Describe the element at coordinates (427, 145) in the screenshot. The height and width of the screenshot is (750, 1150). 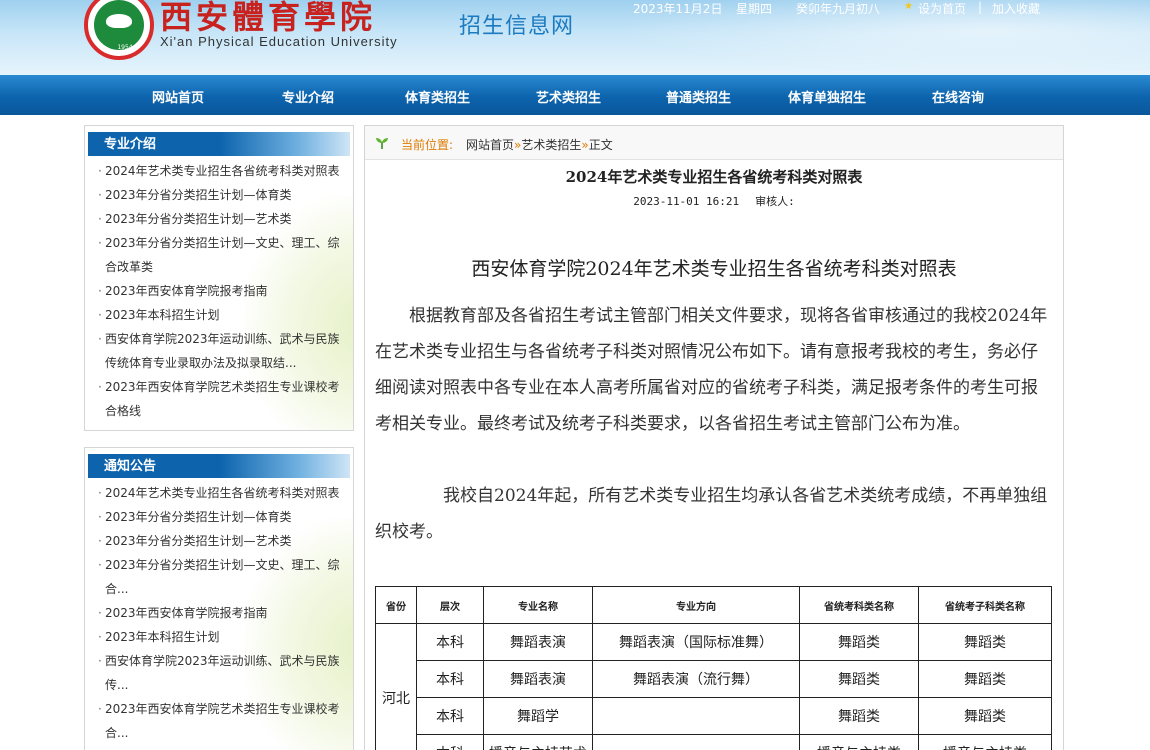
I see `breadcrumb-label: 当前位置:` at that location.